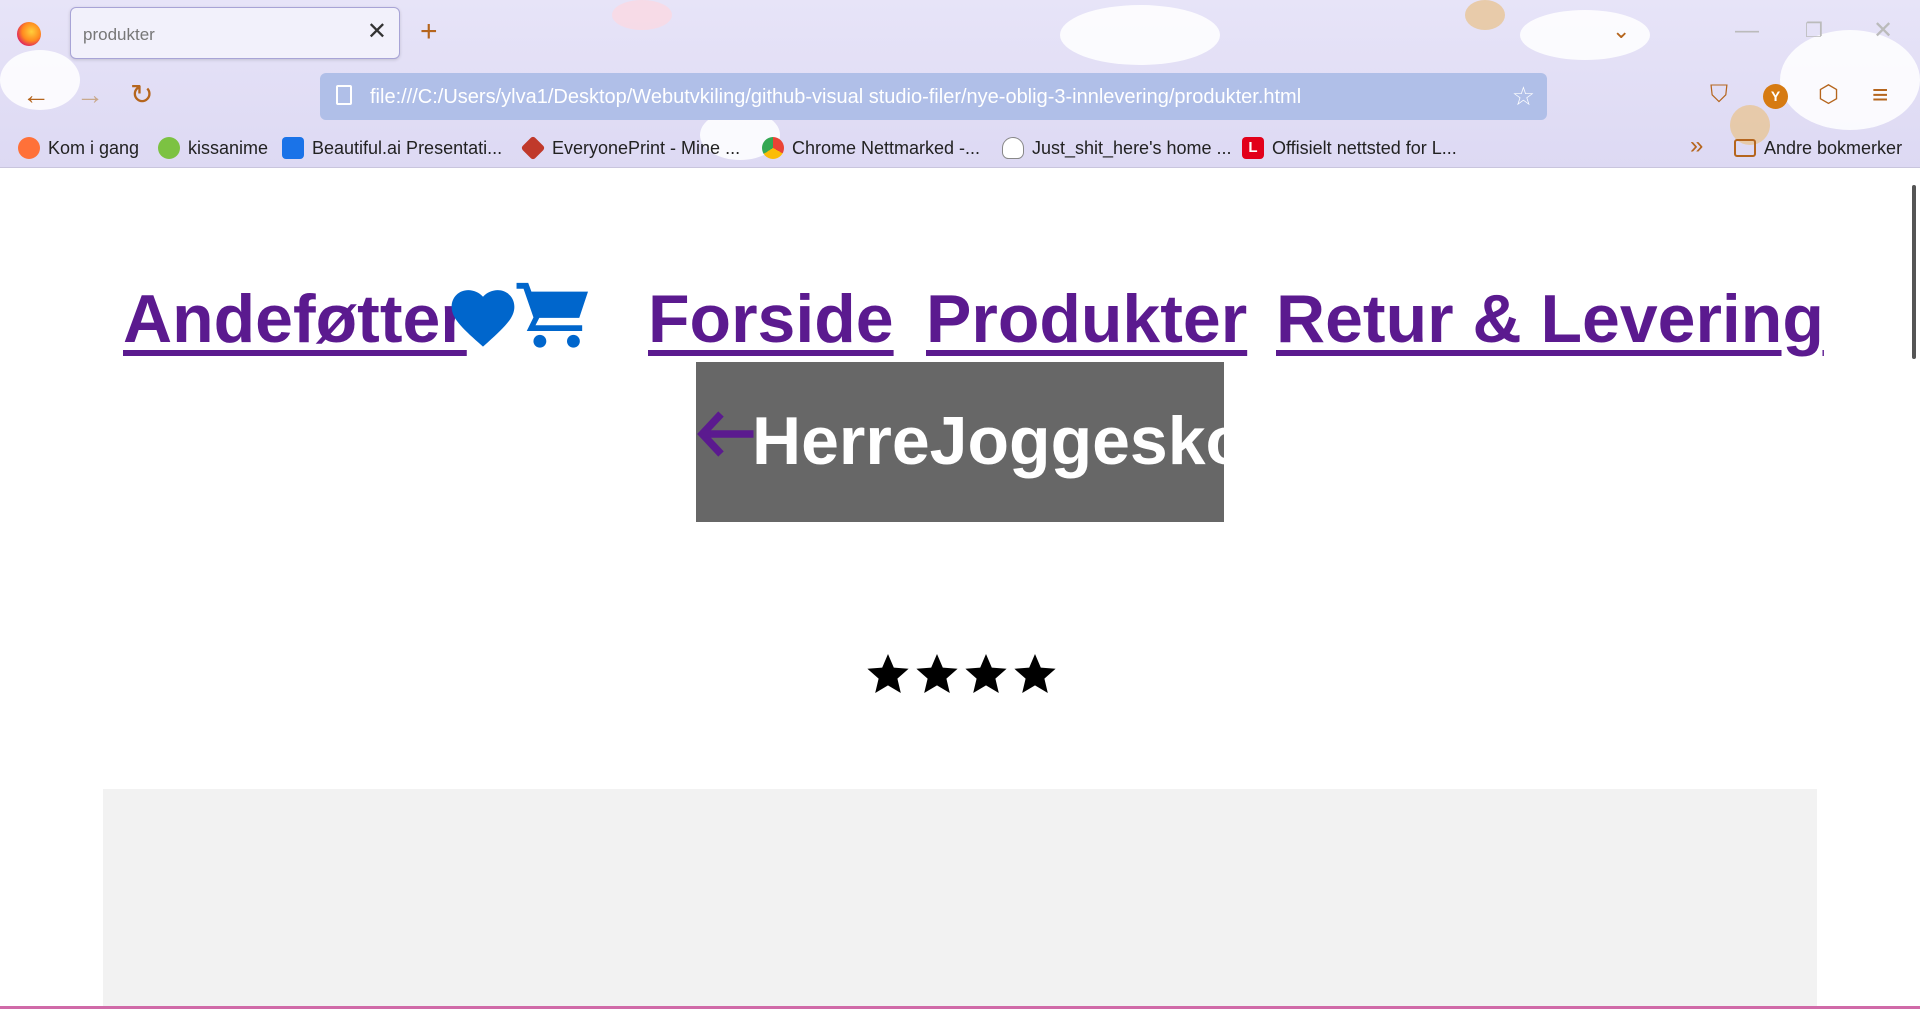 This screenshot has height=1009, width=1920. Describe the element at coordinates (36, 95) in the screenshot. I see `back-button: ←` at that location.